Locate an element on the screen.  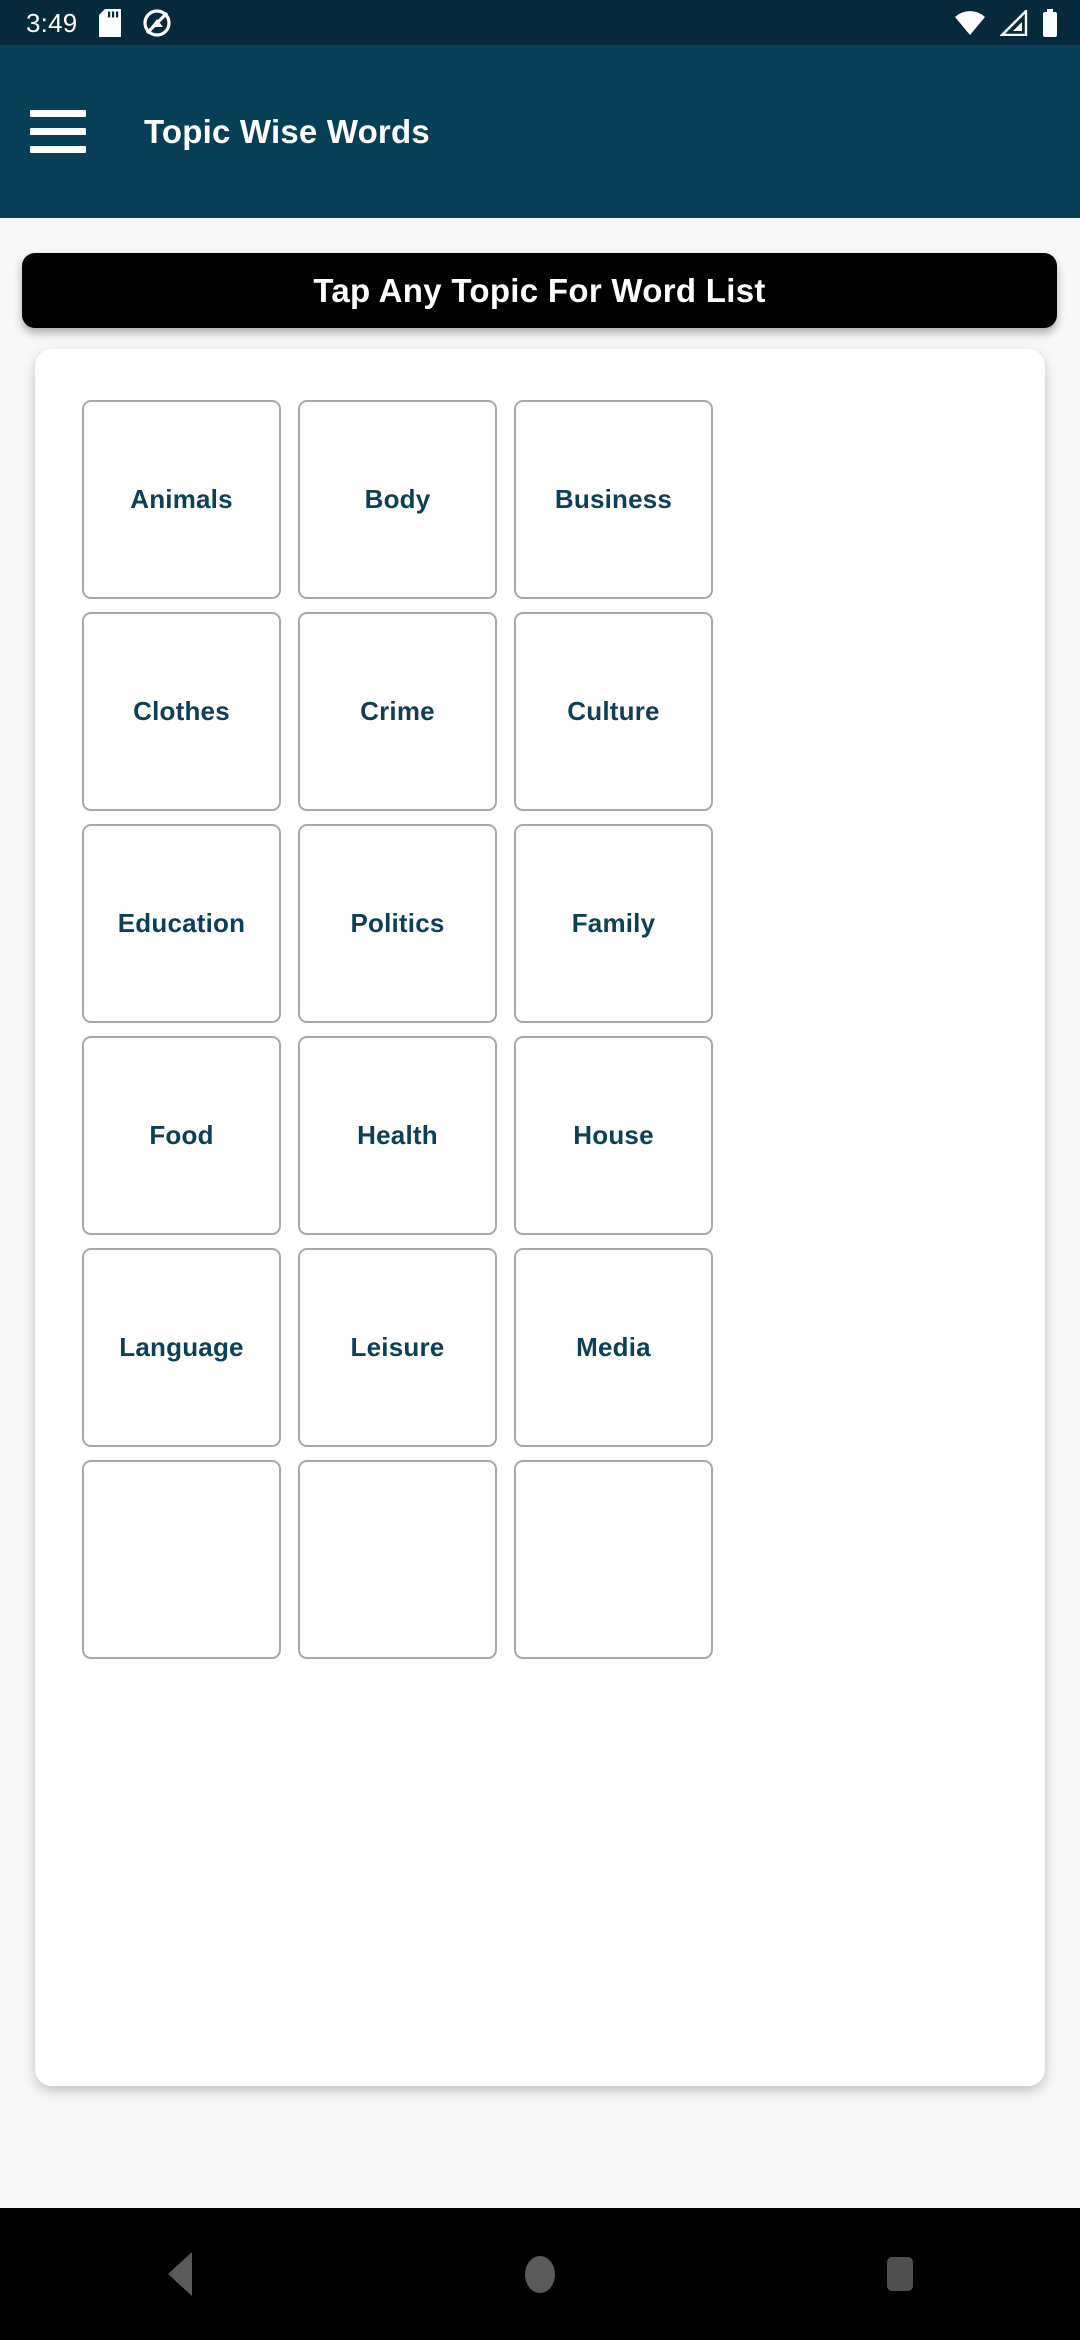
topic-cell-media: Media is located at coordinates (613, 1347).